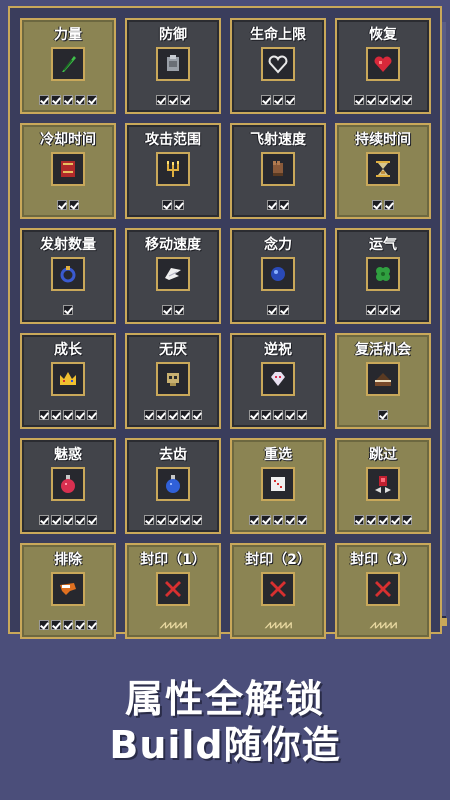  Describe the element at coordinates (173, 455) in the screenshot. I see `power-up-title: 去齿` at that location.